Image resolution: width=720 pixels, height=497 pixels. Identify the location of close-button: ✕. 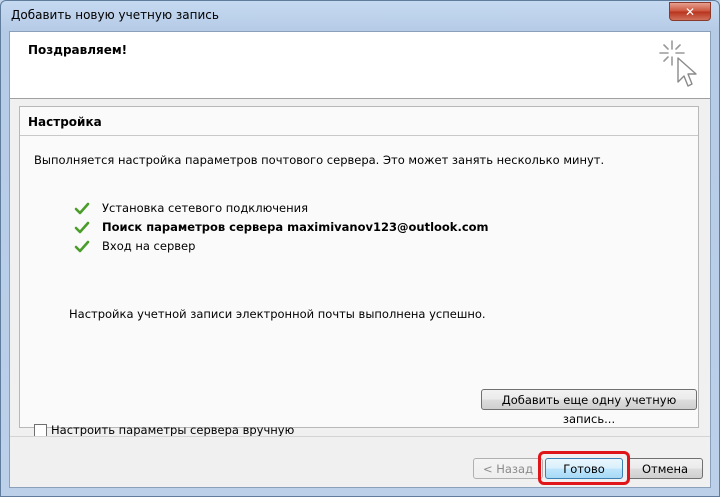
(690, 11).